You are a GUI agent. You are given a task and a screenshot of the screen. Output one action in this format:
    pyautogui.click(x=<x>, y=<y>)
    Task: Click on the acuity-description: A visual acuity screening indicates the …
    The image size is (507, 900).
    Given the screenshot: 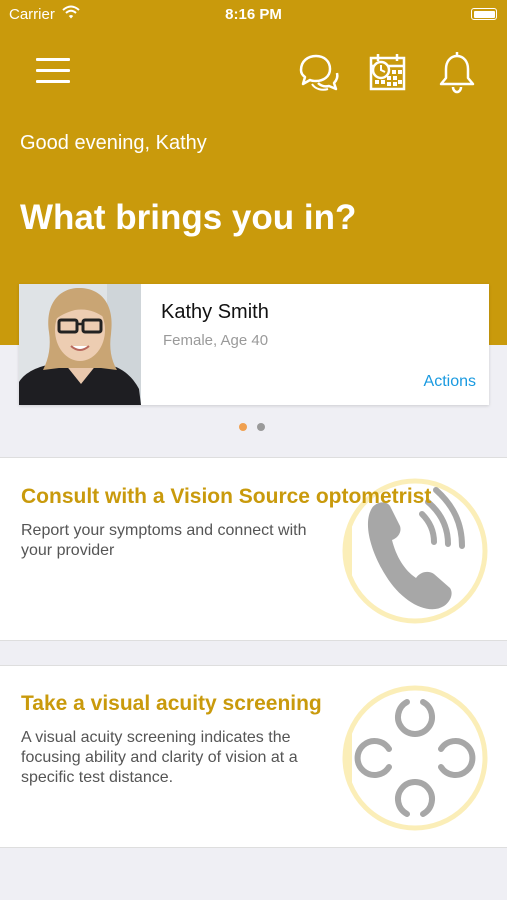 What is the action you would take?
    pyautogui.click(x=159, y=757)
    